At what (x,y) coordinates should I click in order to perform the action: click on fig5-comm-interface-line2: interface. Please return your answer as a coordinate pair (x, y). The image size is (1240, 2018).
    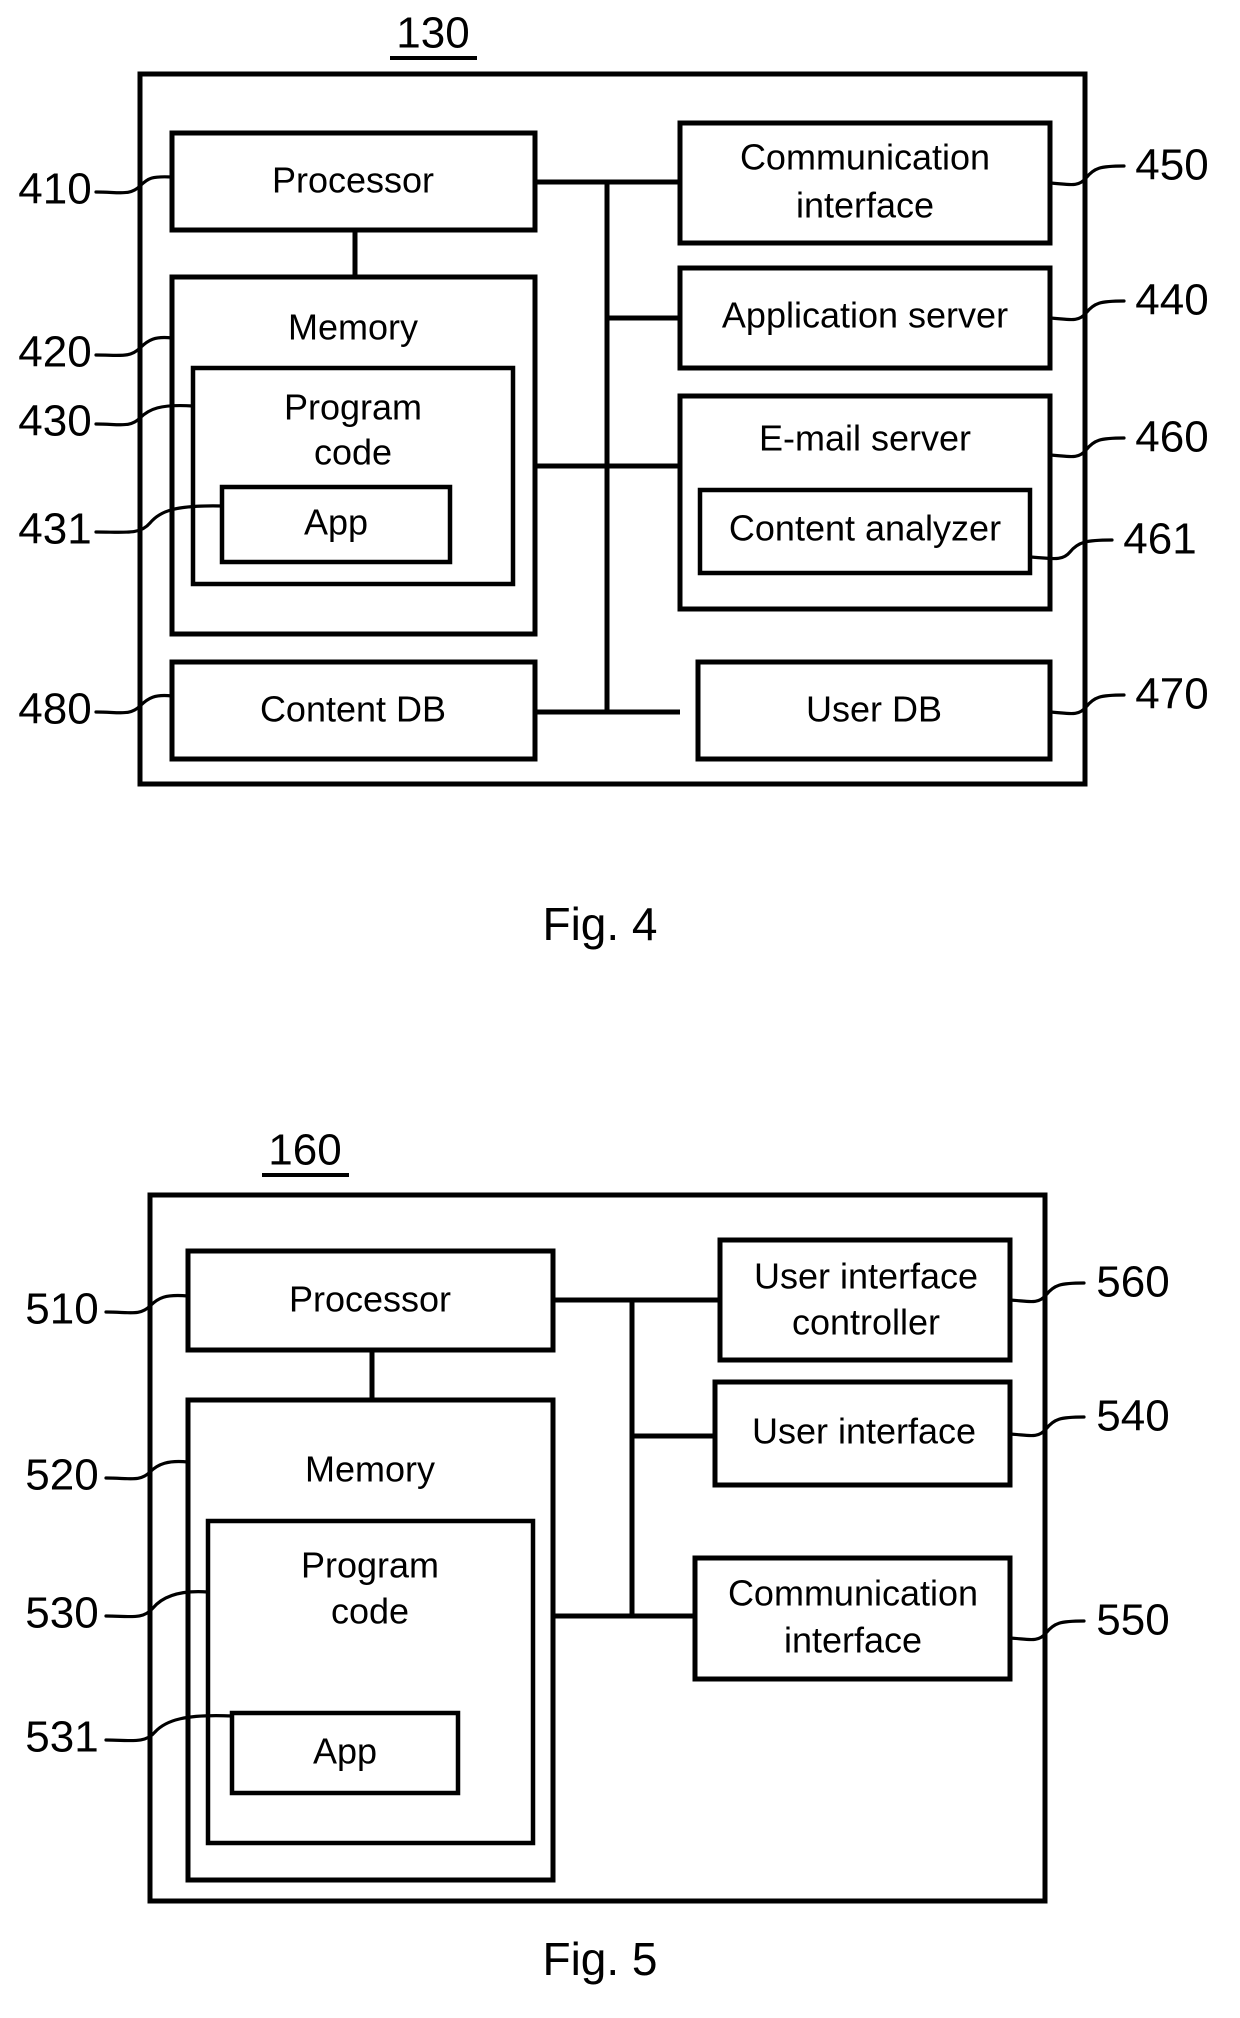
    Looking at the image, I should click on (853, 1640).